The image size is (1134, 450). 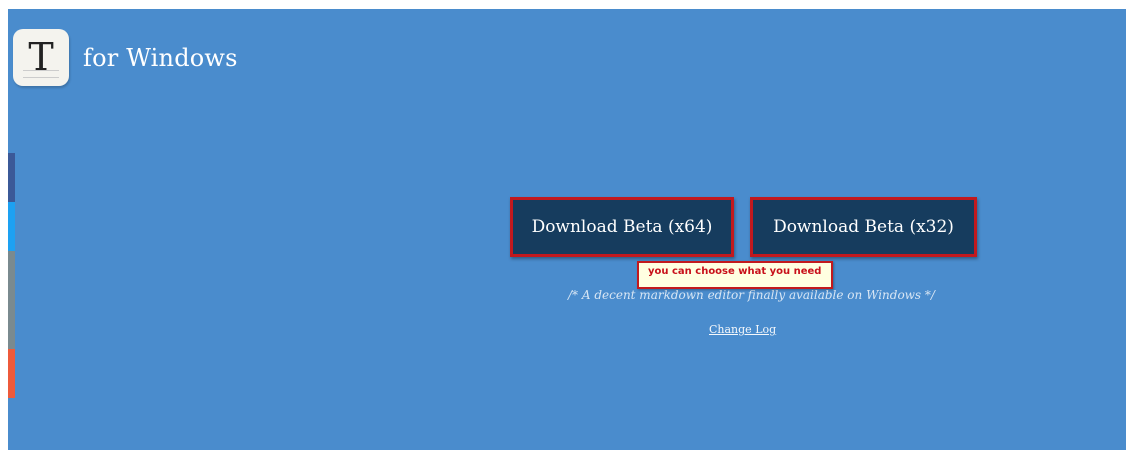 I want to click on twitter-share-icon, so click(x=11, y=226).